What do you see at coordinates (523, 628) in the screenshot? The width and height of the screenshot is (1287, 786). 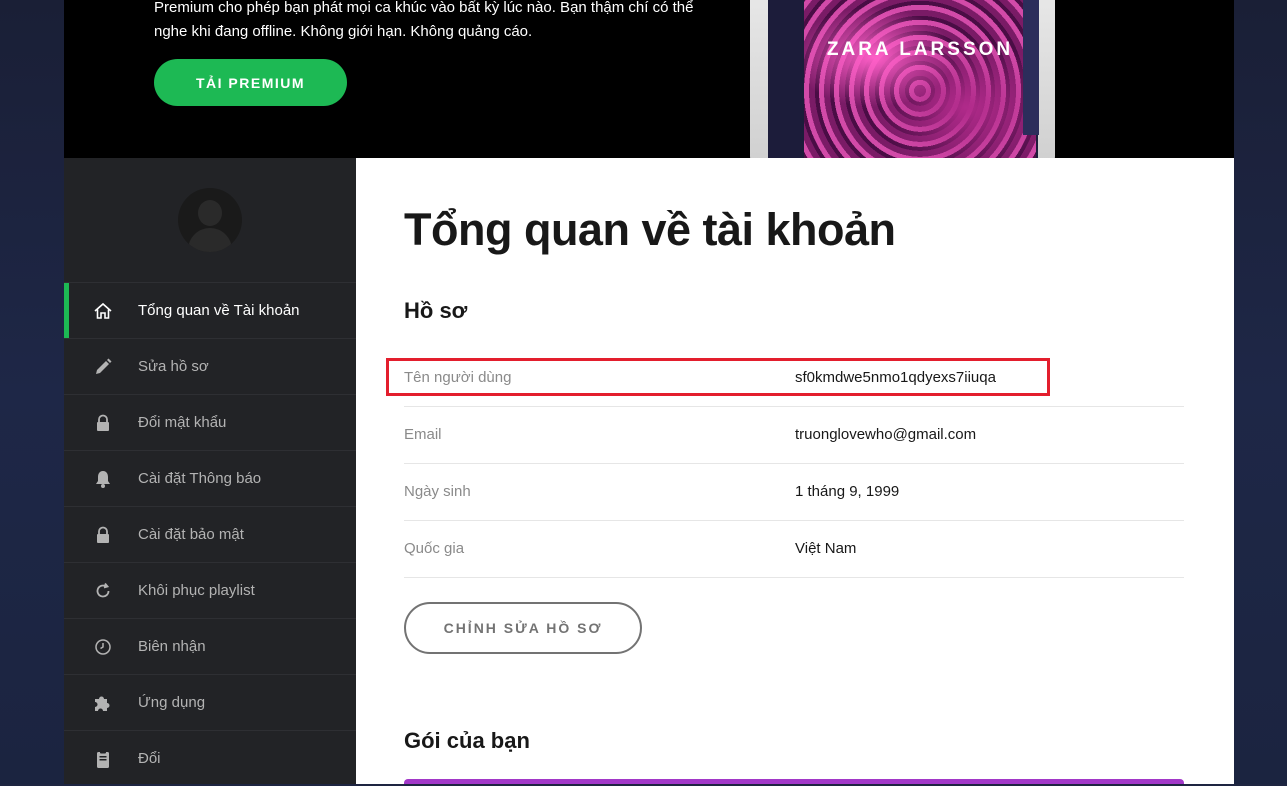 I see `edit-profile-button: CHỈNH SỬA HỒ SƠ` at bounding box center [523, 628].